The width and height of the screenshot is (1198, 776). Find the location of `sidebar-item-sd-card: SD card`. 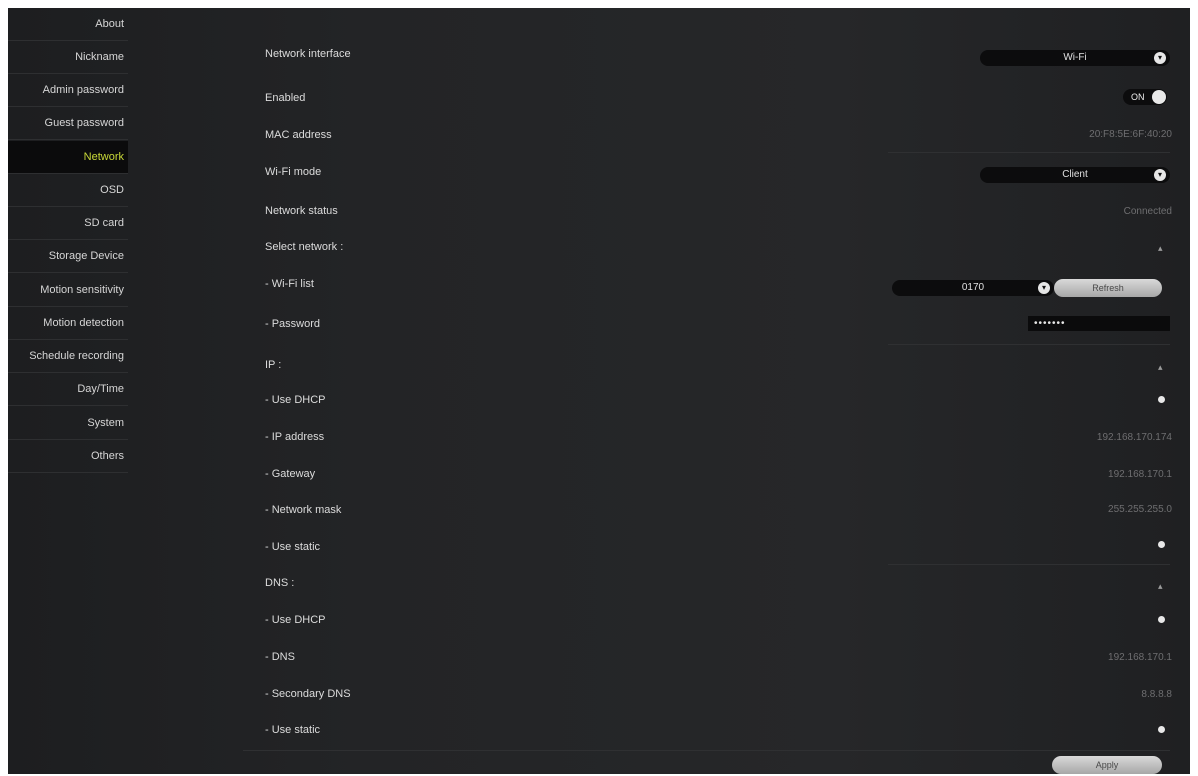

sidebar-item-sd-card: SD card is located at coordinates (68, 223).